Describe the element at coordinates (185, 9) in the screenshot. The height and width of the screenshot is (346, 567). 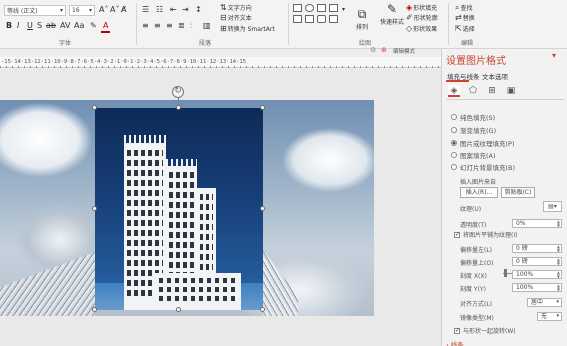
I see `increase-indent-icon: ⇥` at that location.